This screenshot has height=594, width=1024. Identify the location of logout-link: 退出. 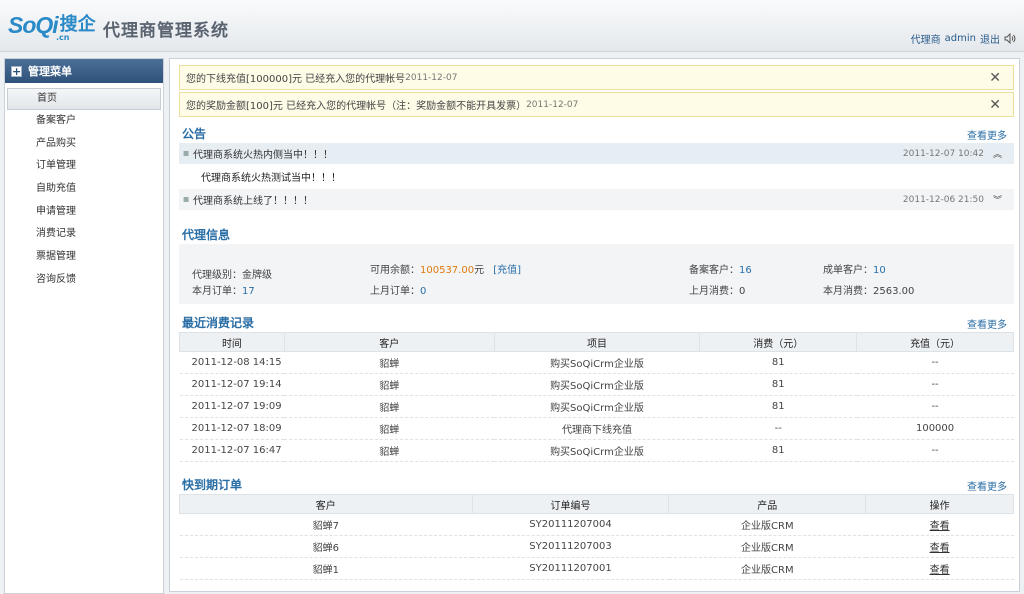
(990, 38).